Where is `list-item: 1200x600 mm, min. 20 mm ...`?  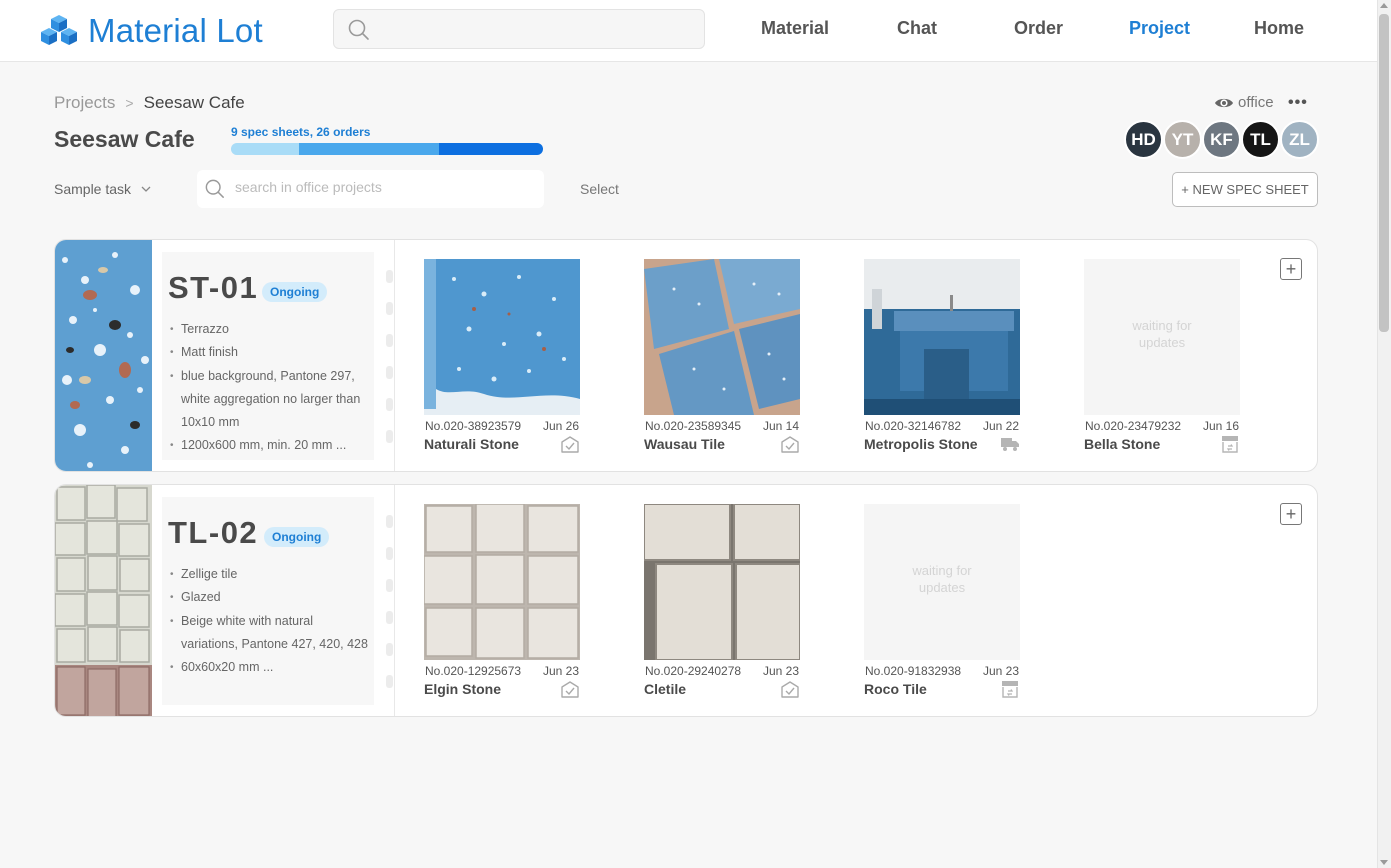 list-item: 1200x600 mm, min. 20 mm ... is located at coordinates (270, 446).